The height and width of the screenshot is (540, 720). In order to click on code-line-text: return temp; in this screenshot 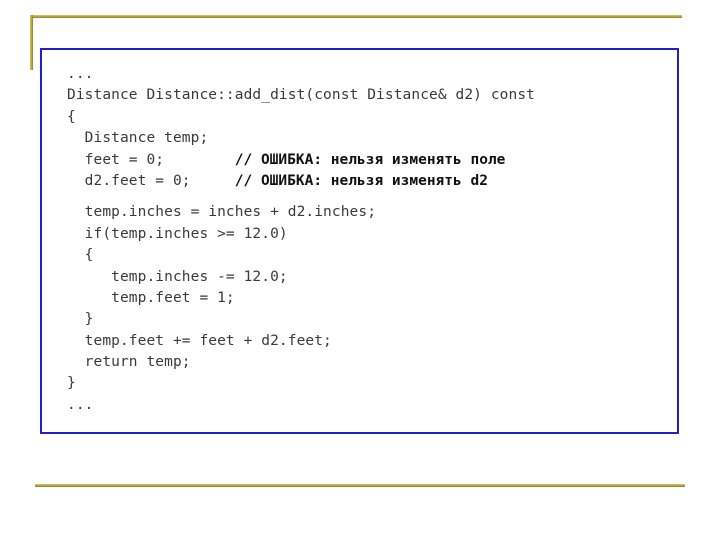, I will do `click(129, 362)`.